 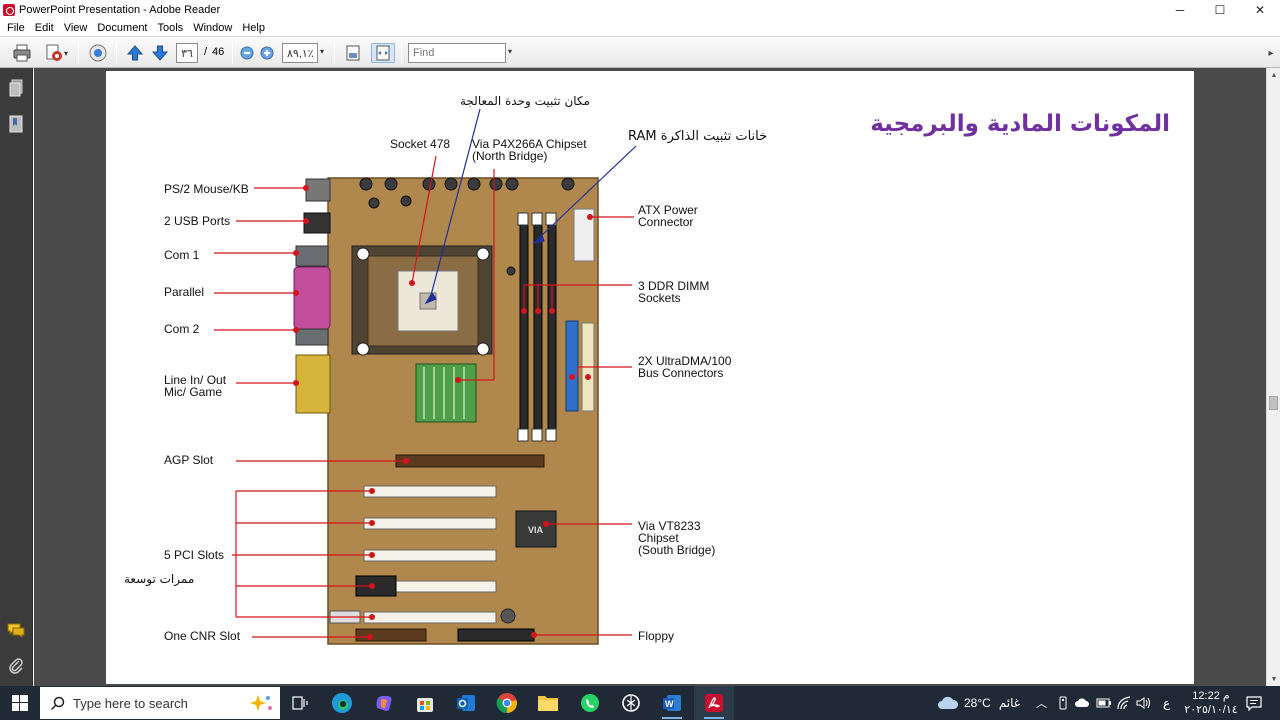 I want to click on share-button, so click(x=98, y=53).